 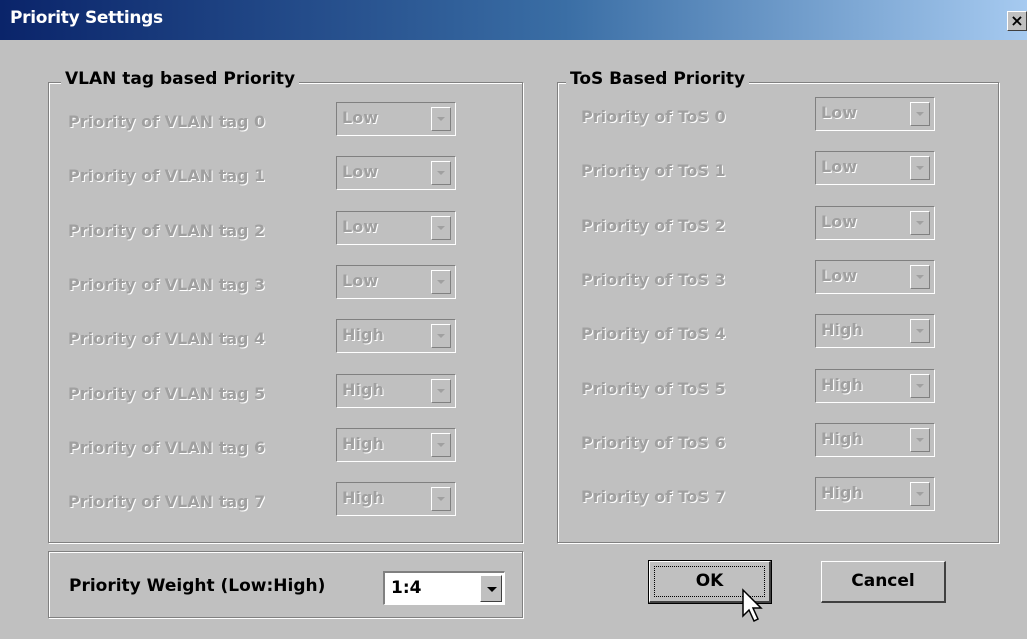 I want to click on priority-weight-value: 1:4, so click(x=406, y=588).